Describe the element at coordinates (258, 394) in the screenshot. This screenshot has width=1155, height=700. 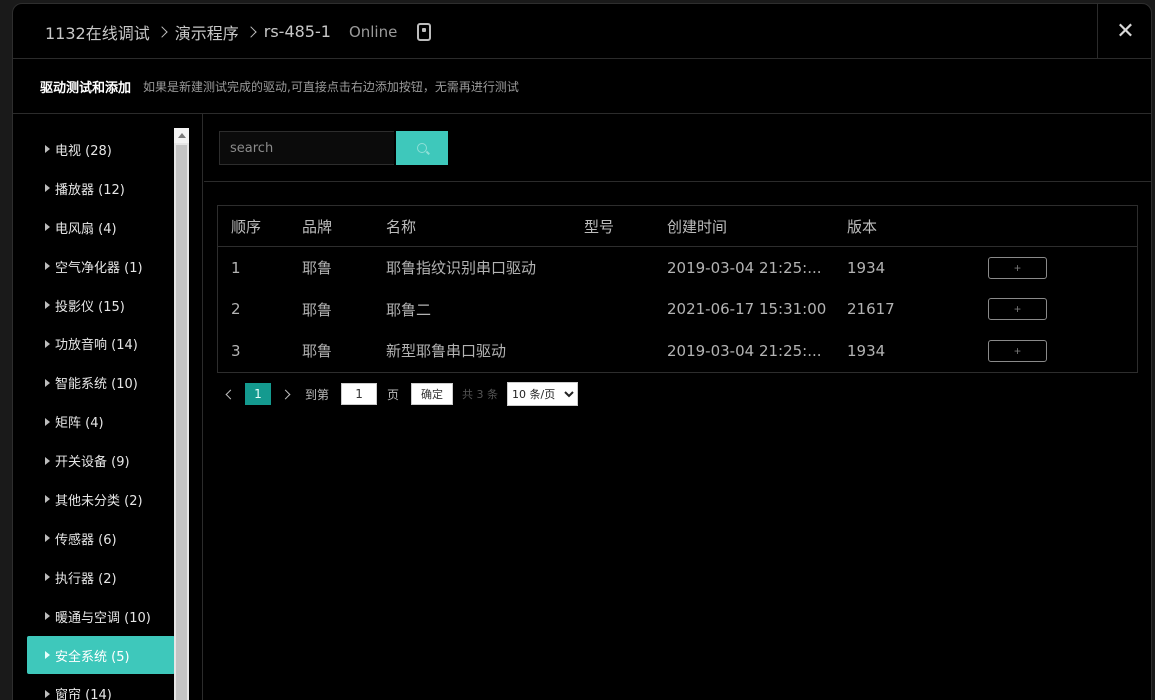
I see `page-number-current: 1` at that location.